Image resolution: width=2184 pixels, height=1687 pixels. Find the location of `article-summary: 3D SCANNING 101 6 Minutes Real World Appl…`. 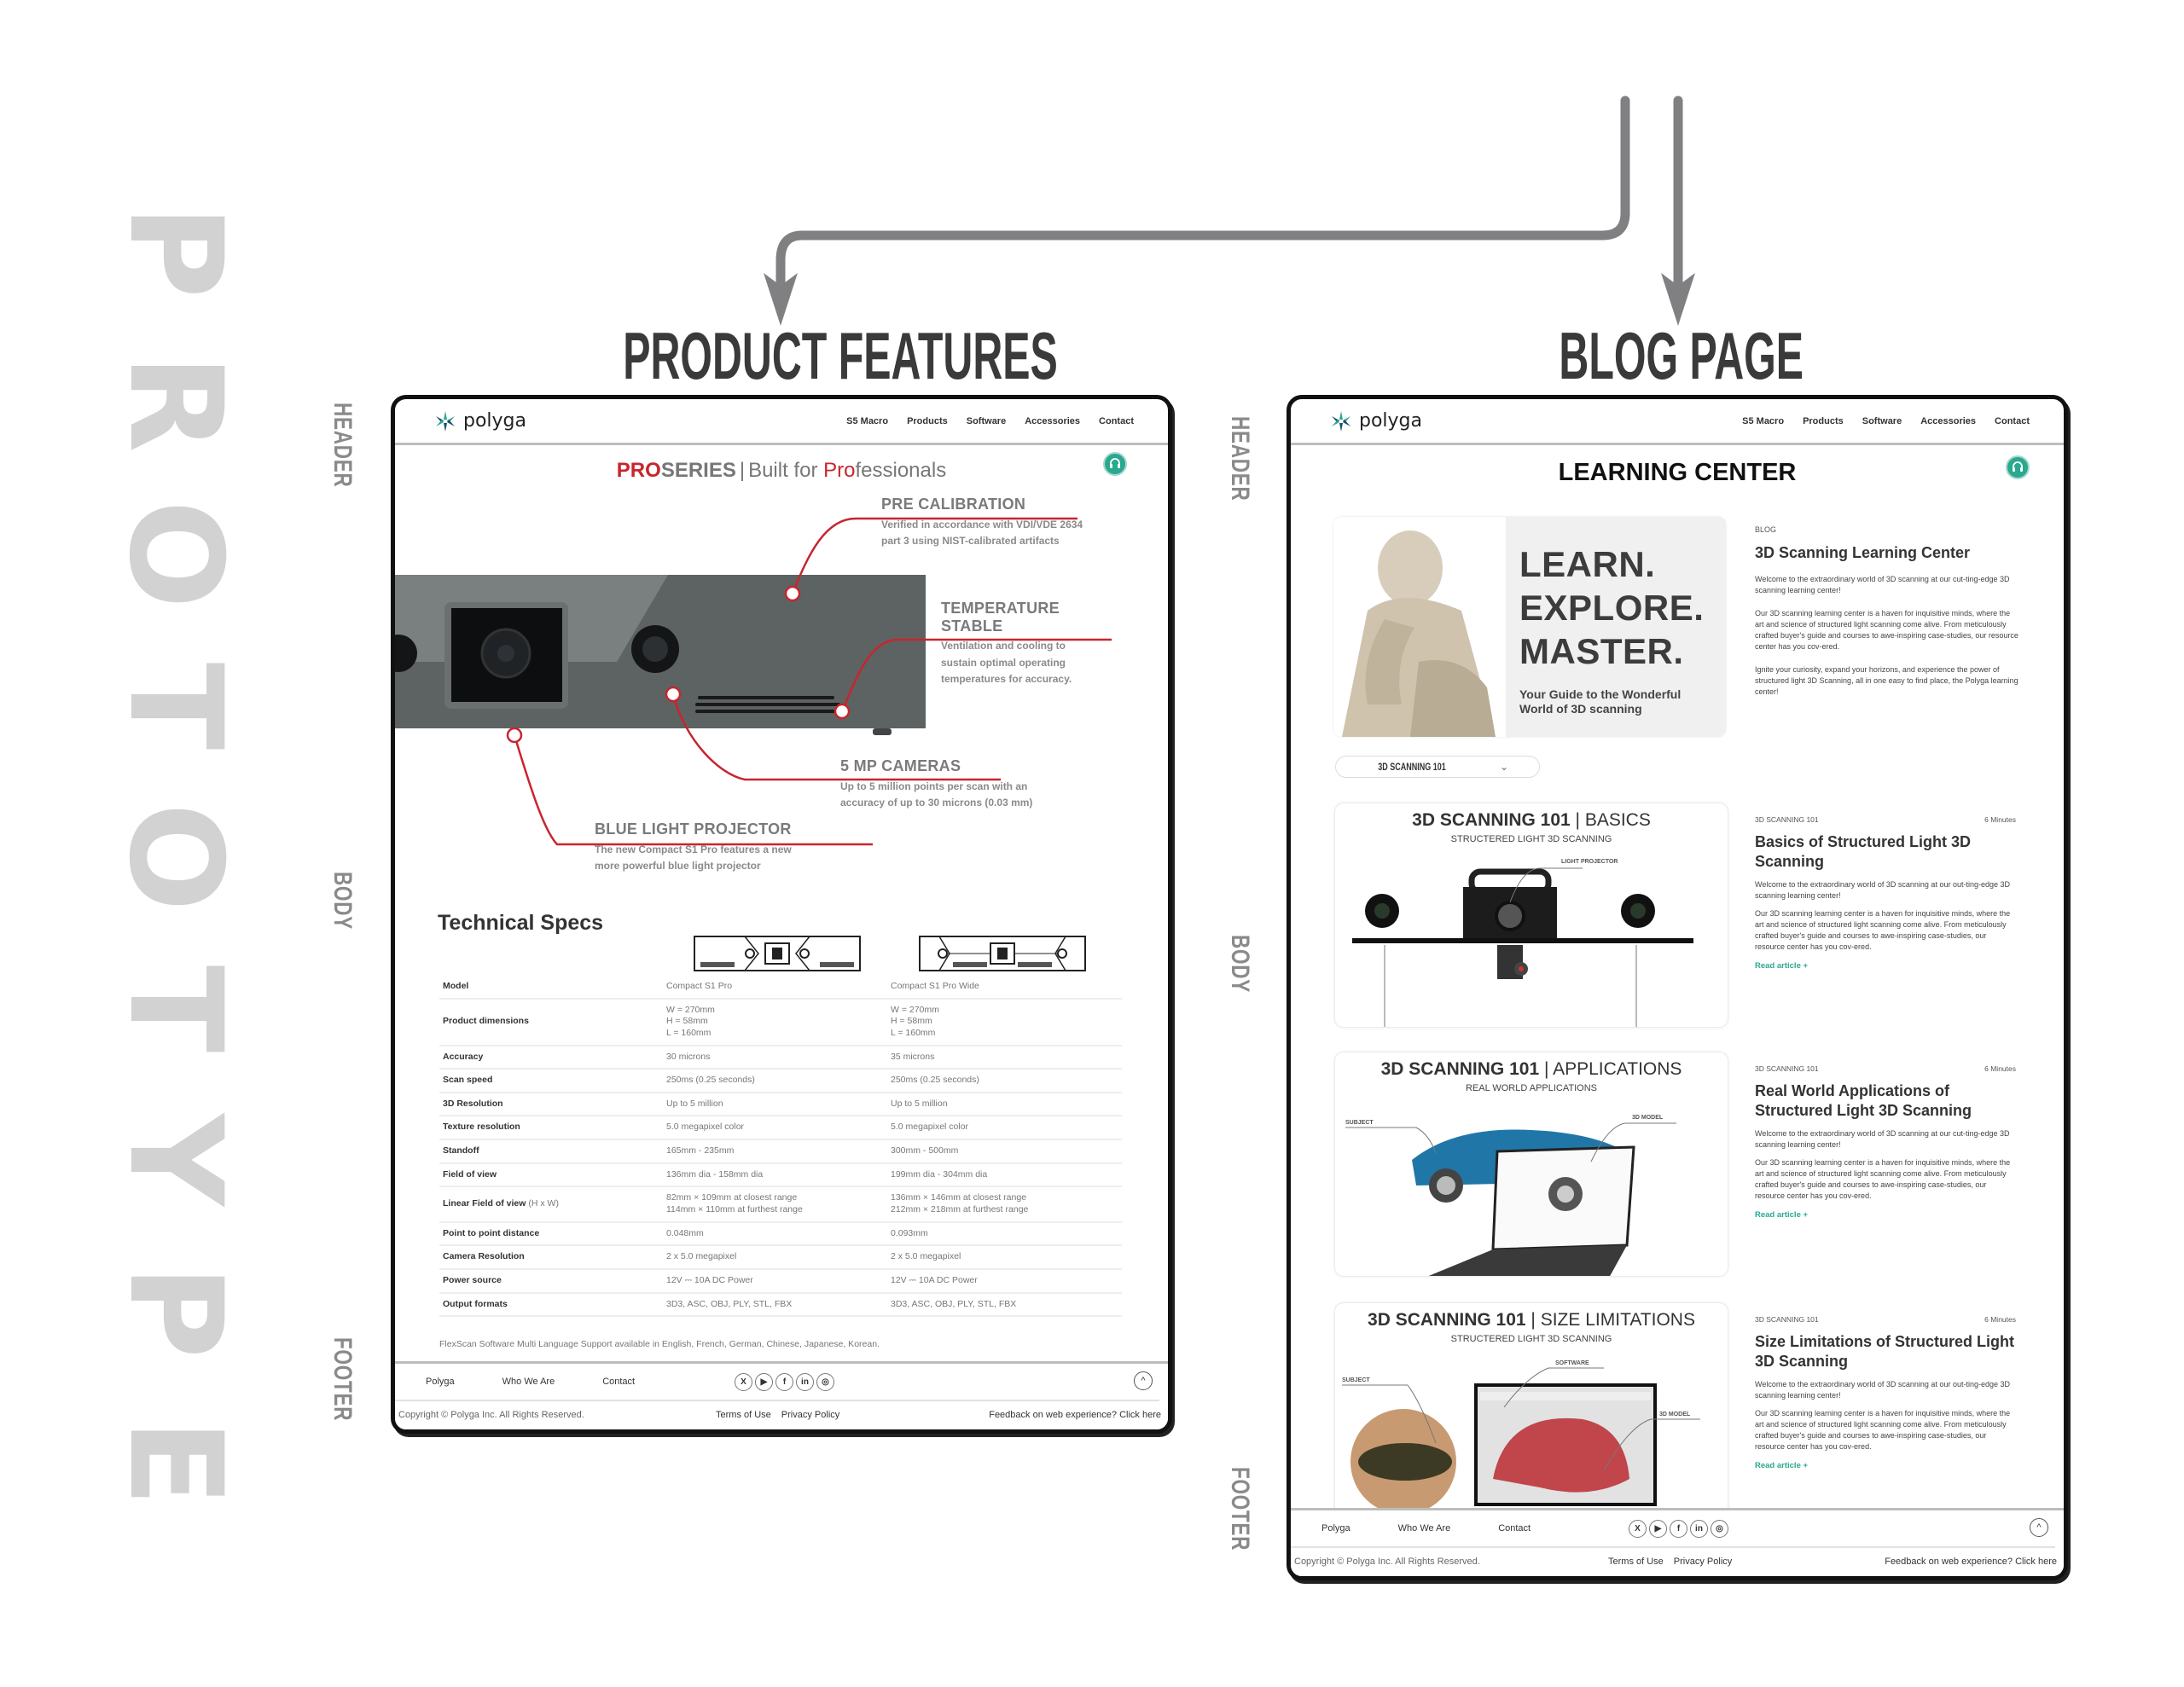

article-summary: 3D SCANNING 101 6 Minutes Real World Appl… is located at coordinates (1886, 1142).